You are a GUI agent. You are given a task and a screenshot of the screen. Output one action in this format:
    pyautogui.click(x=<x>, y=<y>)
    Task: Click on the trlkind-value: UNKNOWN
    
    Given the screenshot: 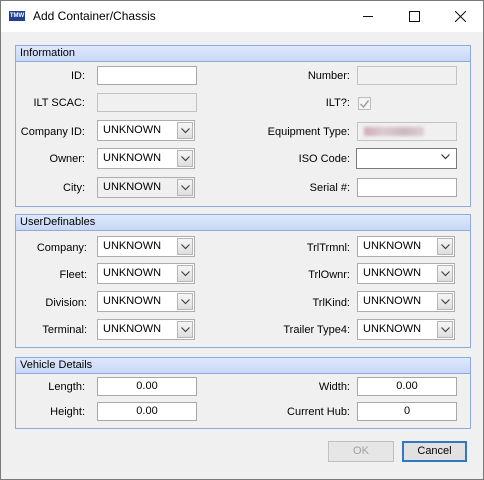 What is the action you would take?
    pyautogui.click(x=392, y=301)
    